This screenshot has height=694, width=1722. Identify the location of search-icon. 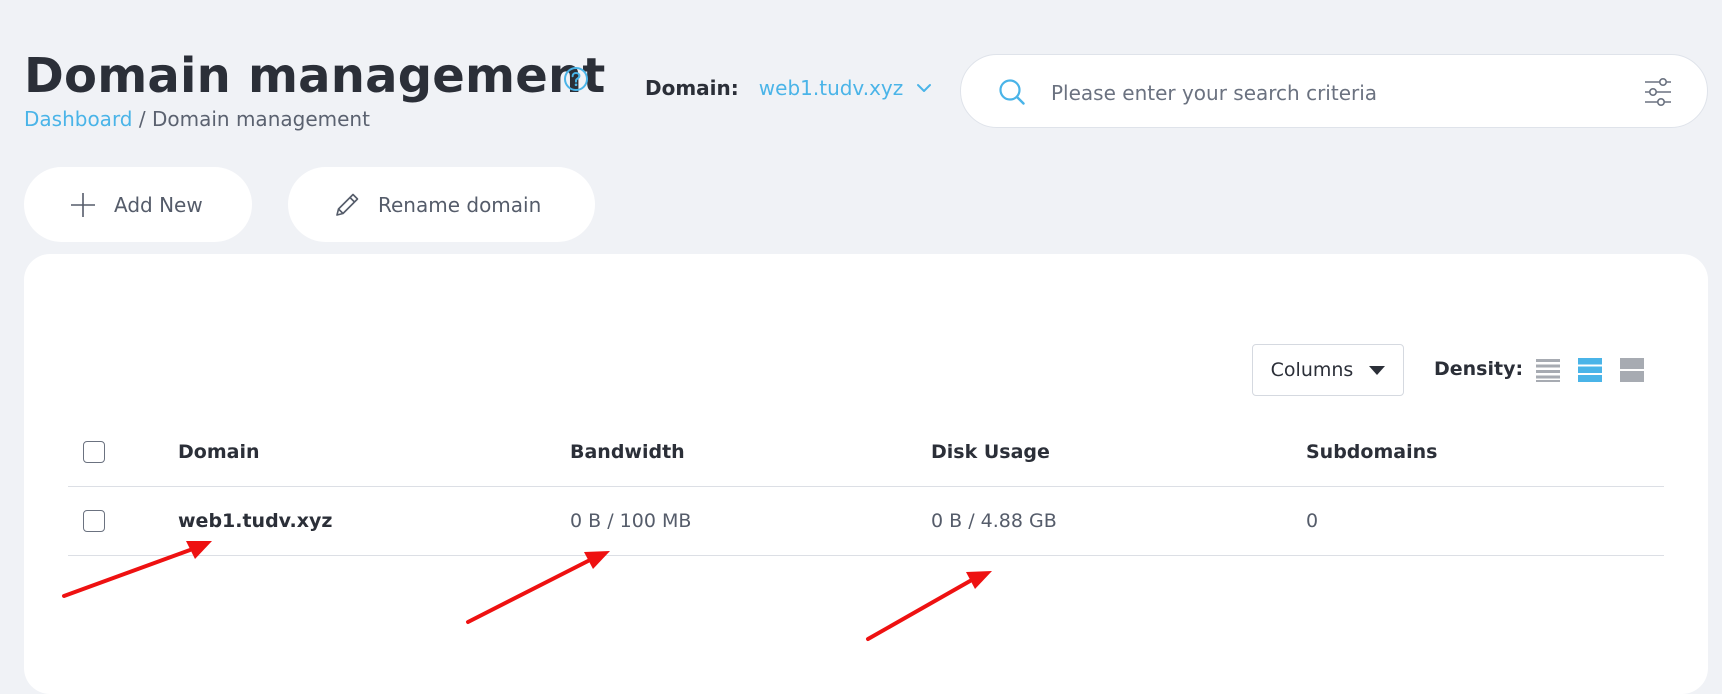
(1012, 92).